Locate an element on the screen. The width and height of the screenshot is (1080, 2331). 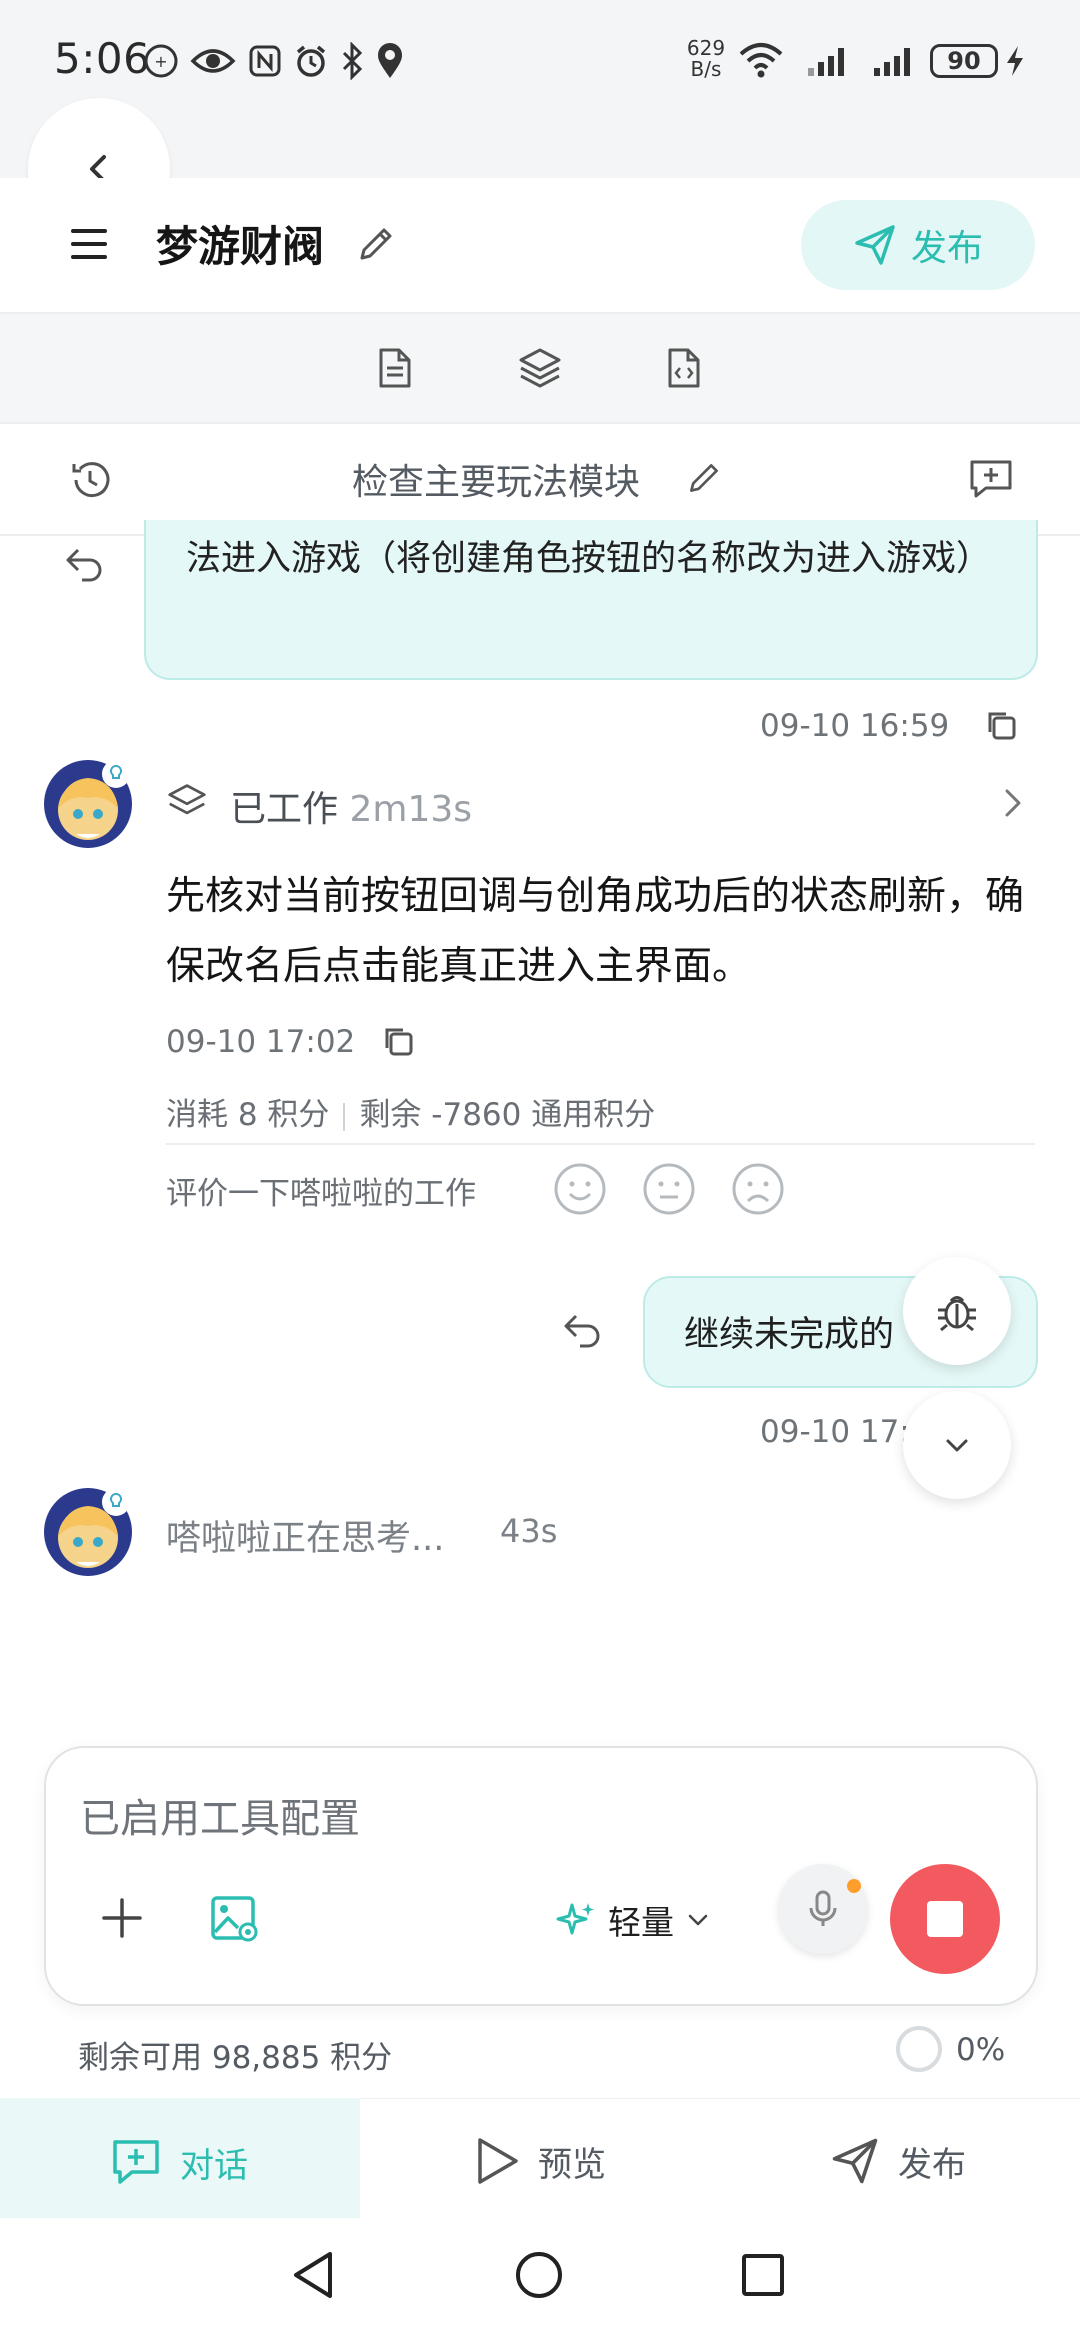
image-settings-button is located at coordinates (235, 1919).